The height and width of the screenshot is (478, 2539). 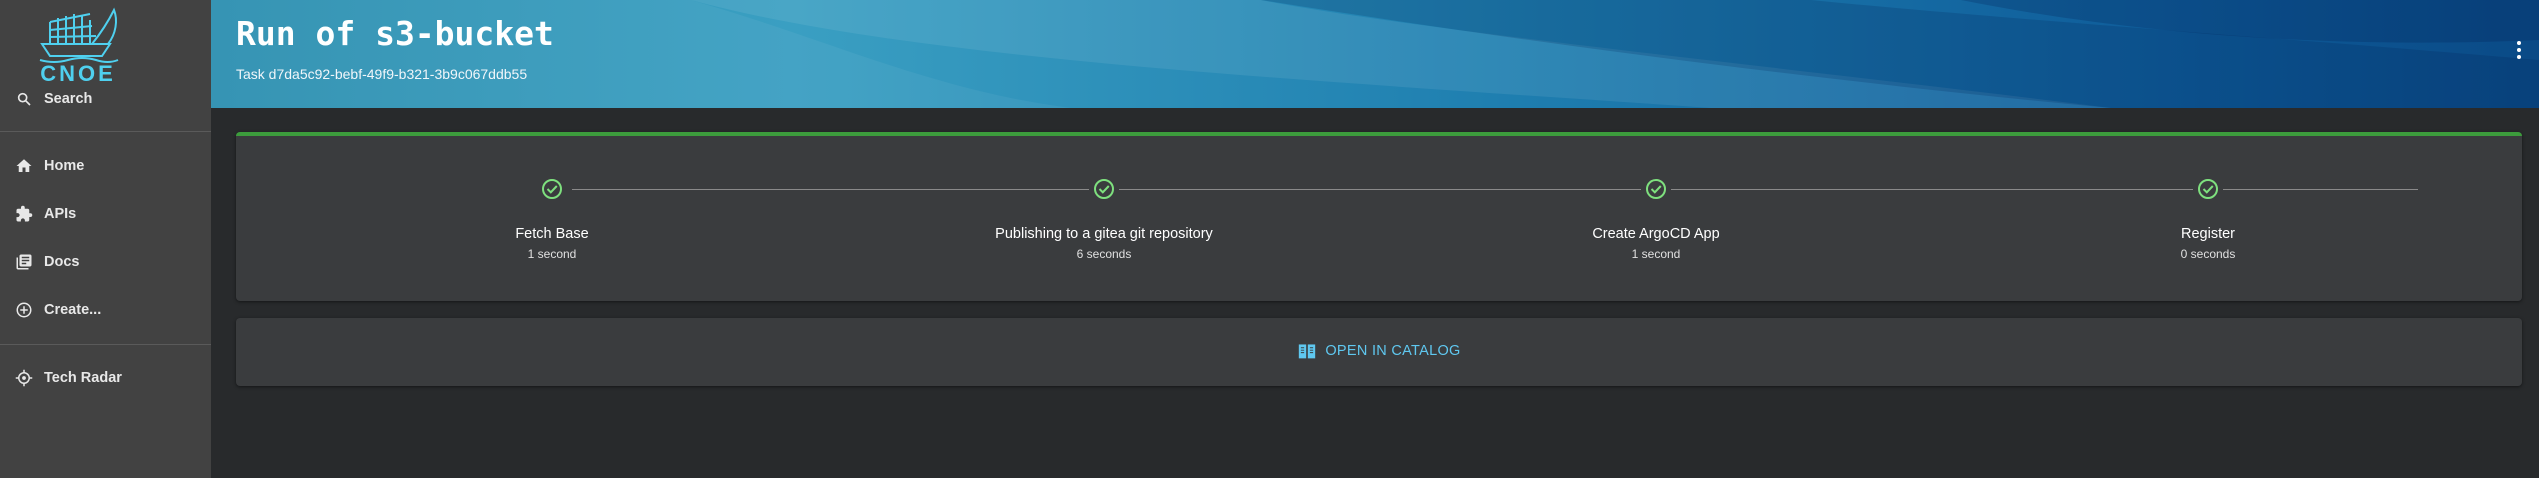 I want to click on step-label: Fetch Base, so click(x=552, y=234).